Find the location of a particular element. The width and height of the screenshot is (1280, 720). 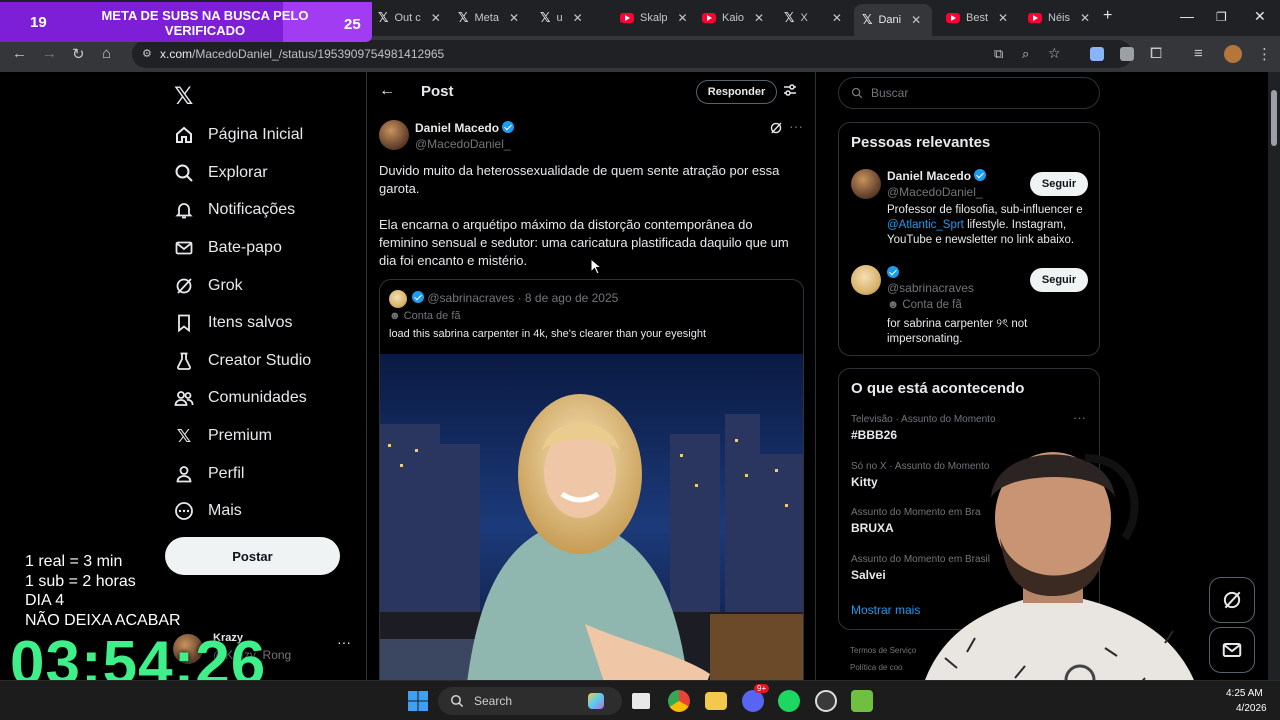

tab-label: X is located at coordinates (804, 18).